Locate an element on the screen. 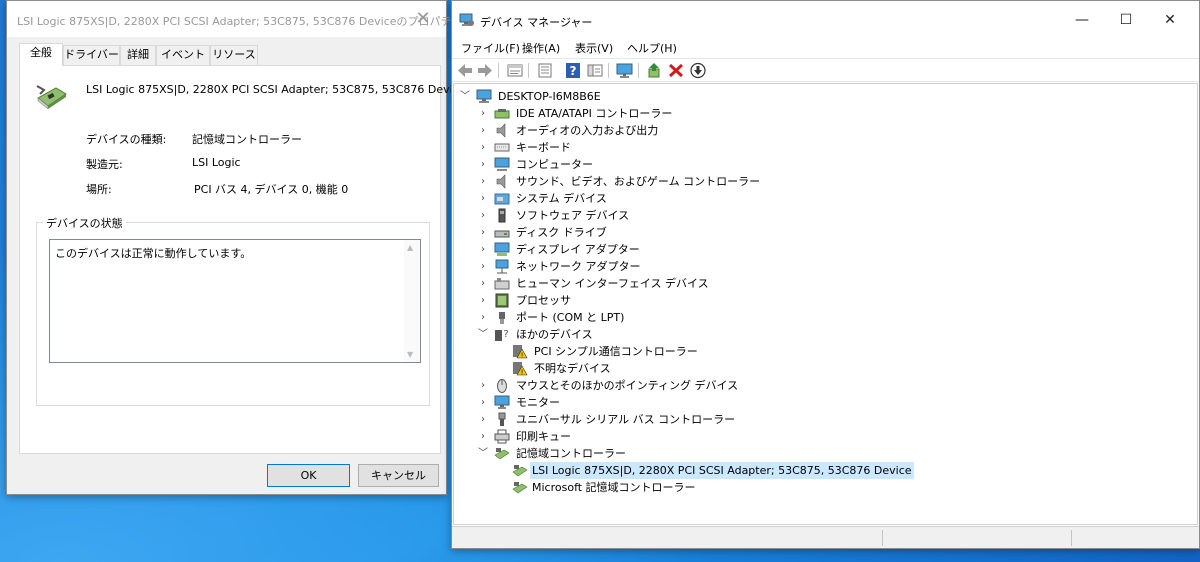 Image resolution: width=1200 pixels, height=562 pixels. tree-category-monitors: › モニター is located at coordinates (678, 402).